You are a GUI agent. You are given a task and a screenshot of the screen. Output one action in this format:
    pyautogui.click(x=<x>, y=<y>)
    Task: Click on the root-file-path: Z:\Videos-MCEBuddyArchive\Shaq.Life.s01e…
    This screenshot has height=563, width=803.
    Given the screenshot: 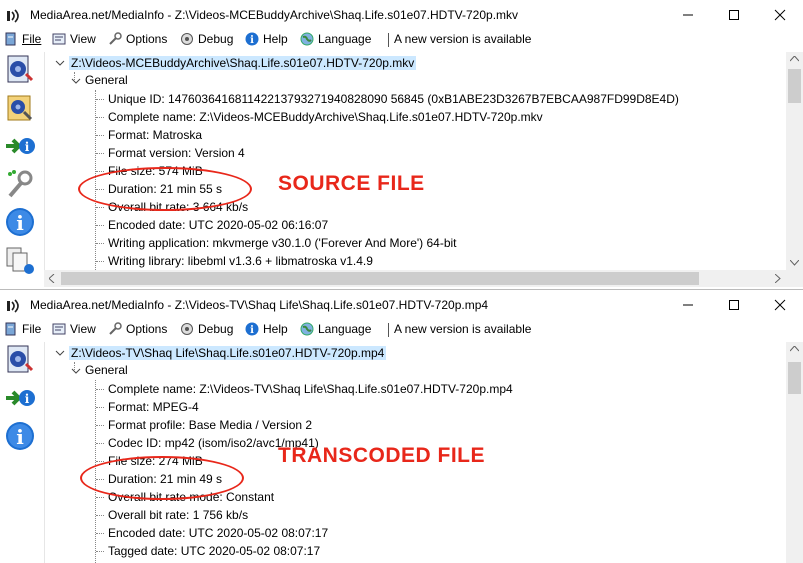 What is the action you would take?
    pyautogui.click(x=243, y=63)
    